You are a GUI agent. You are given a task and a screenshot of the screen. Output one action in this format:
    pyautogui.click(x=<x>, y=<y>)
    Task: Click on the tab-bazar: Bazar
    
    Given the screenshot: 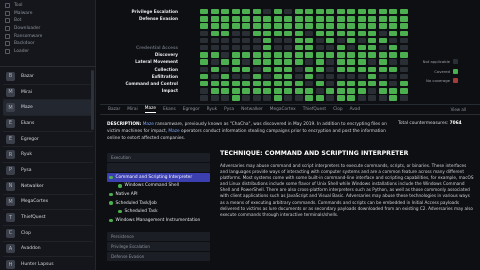 What is the action you would take?
    pyautogui.click(x=114, y=109)
    